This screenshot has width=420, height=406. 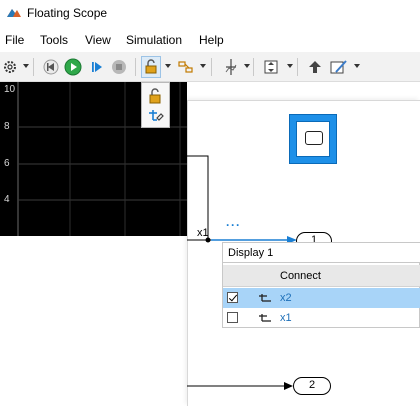 I want to click on style-button, so click(x=339, y=67).